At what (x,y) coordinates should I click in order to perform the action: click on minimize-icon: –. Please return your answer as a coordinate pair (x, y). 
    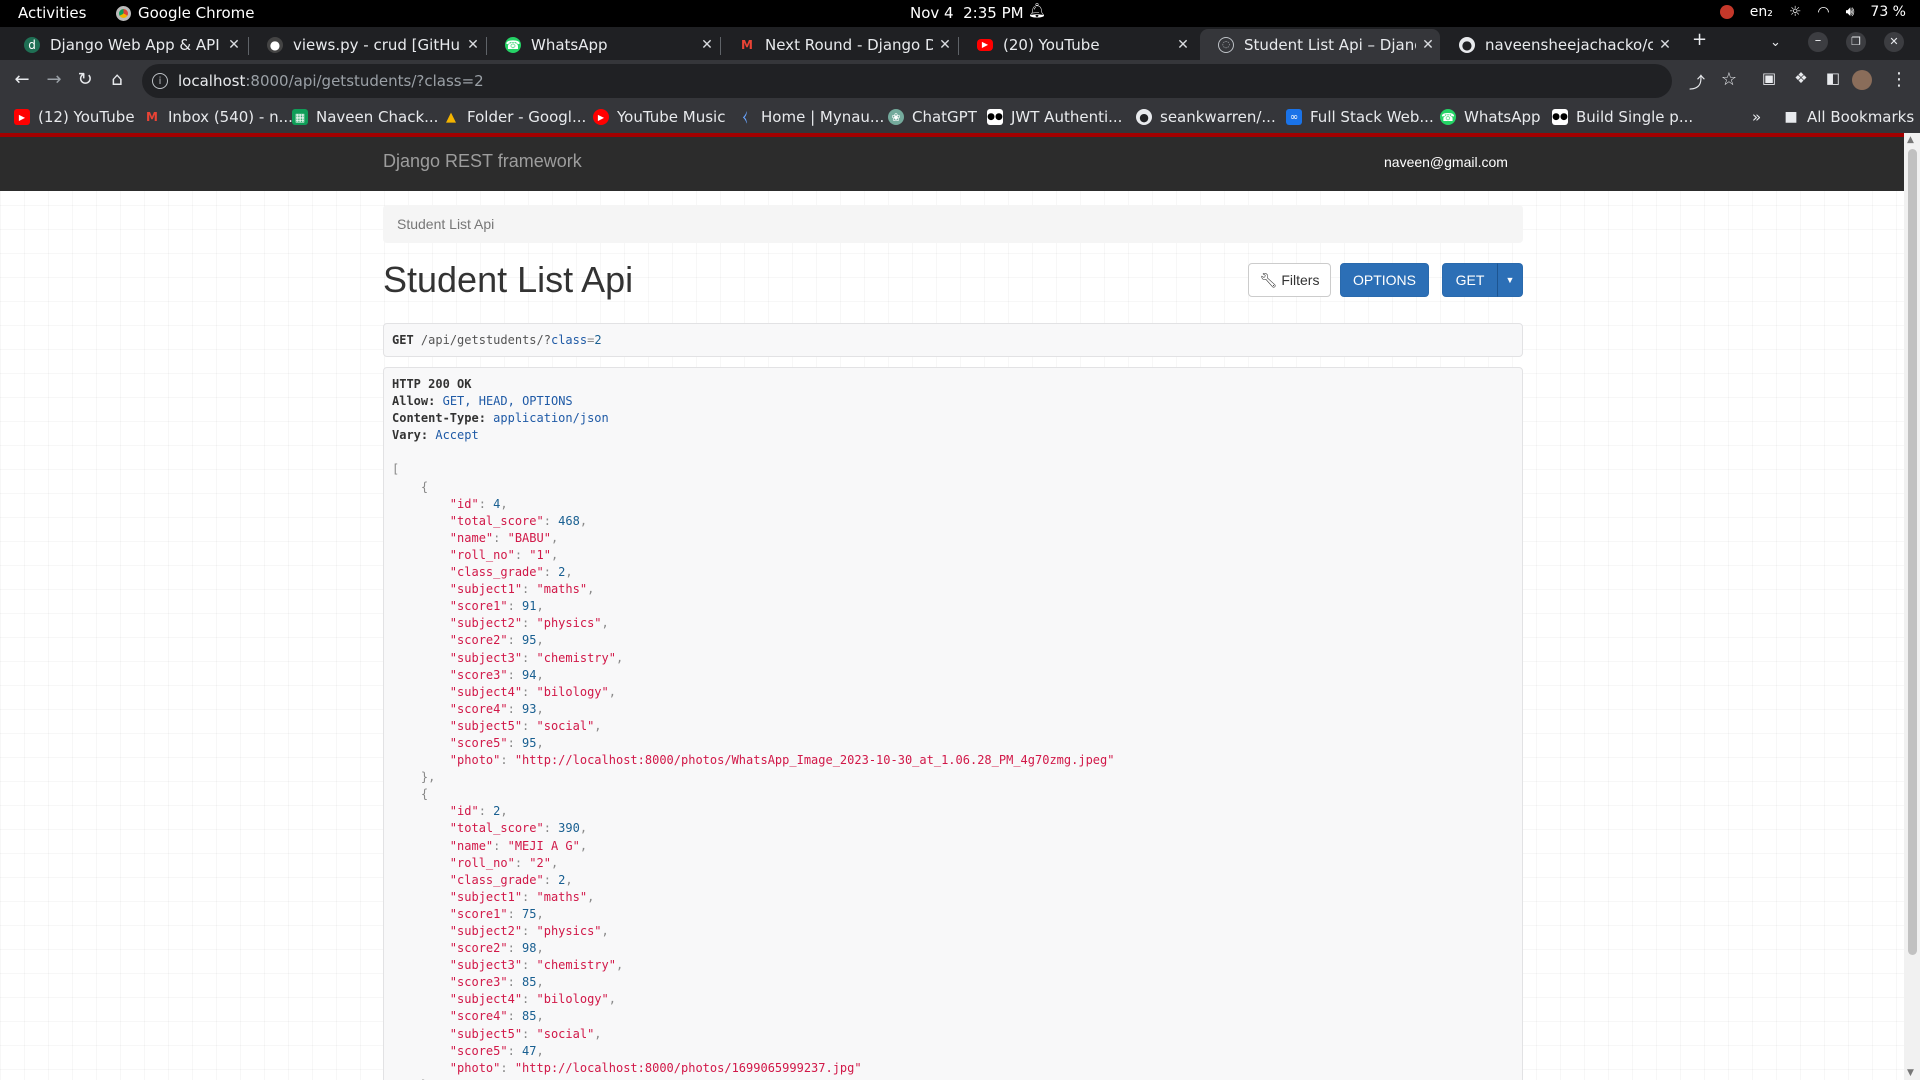
    Looking at the image, I should click on (1818, 42).